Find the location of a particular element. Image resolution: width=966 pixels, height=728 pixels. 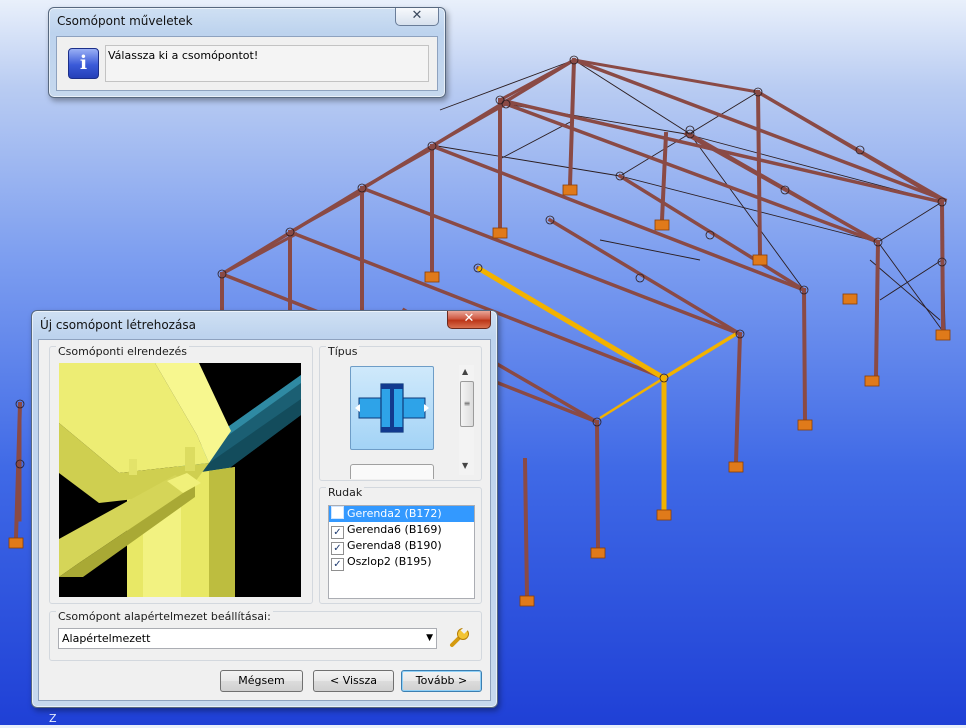

member-checkbox is located at coordinates (337, 512).